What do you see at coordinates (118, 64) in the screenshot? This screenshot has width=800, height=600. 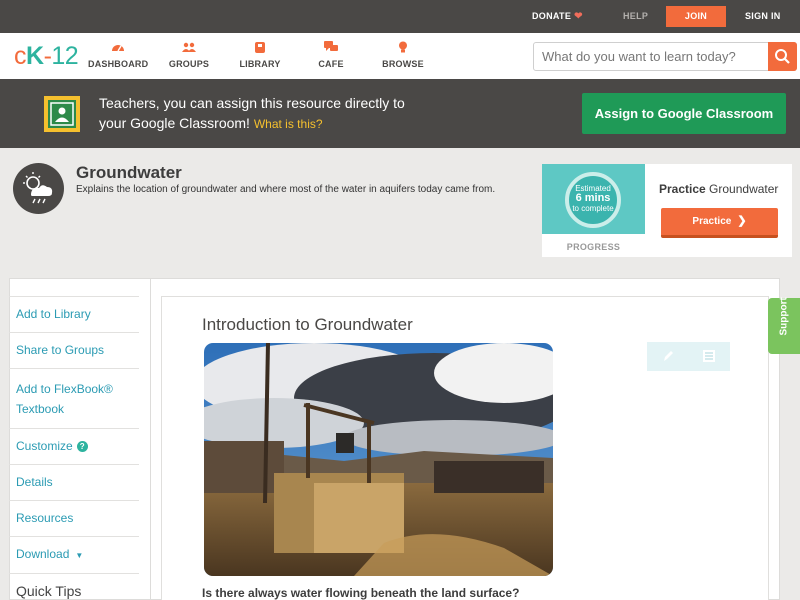 I see `nav-dashboard-label: DASHBOARD` at bounding box center [118, 64].